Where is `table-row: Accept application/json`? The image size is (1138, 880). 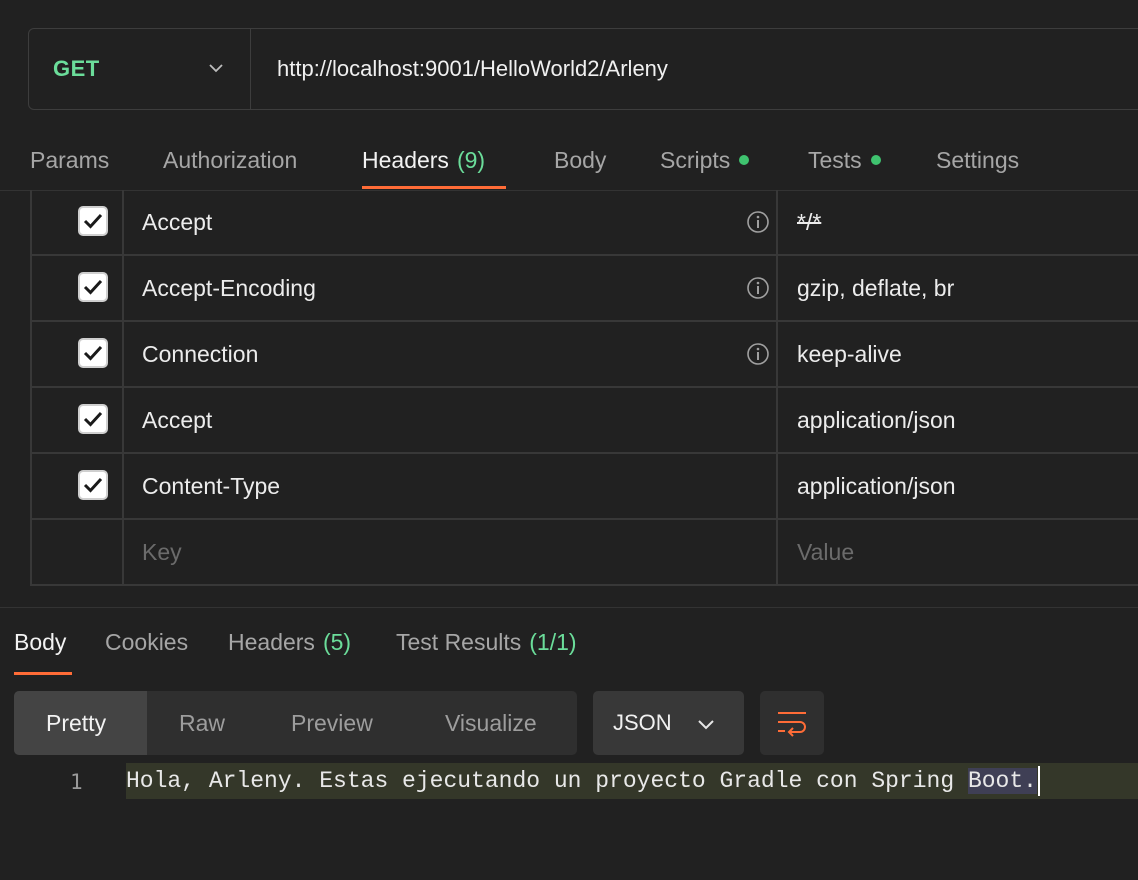 table-row: Accept application/json is located at coordinates (585, 421).